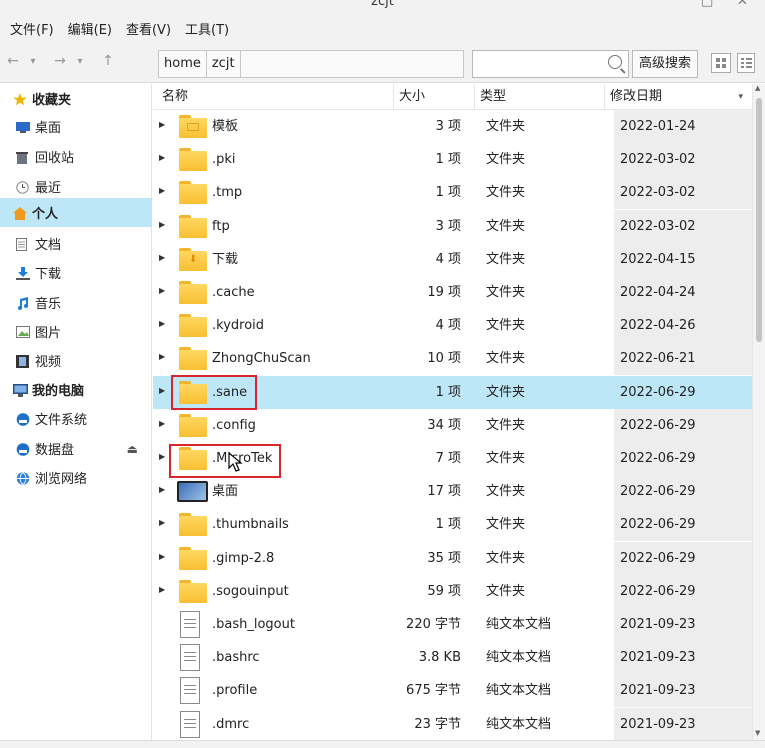 The height and width of the screenshot is (748, 765). I want to click on back-history-dropdown-icon: ▾, so click(33, 61).